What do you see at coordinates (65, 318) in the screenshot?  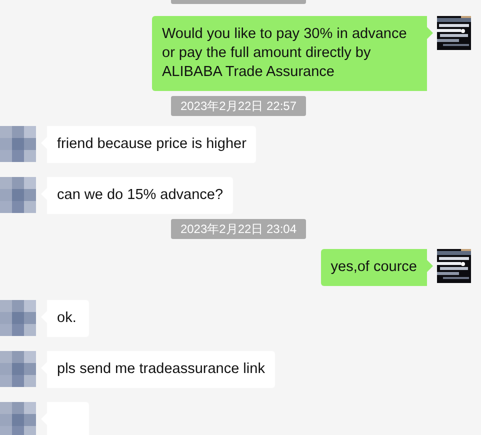 I see `message-bubble: ok.` at bounding box center [65, 318].